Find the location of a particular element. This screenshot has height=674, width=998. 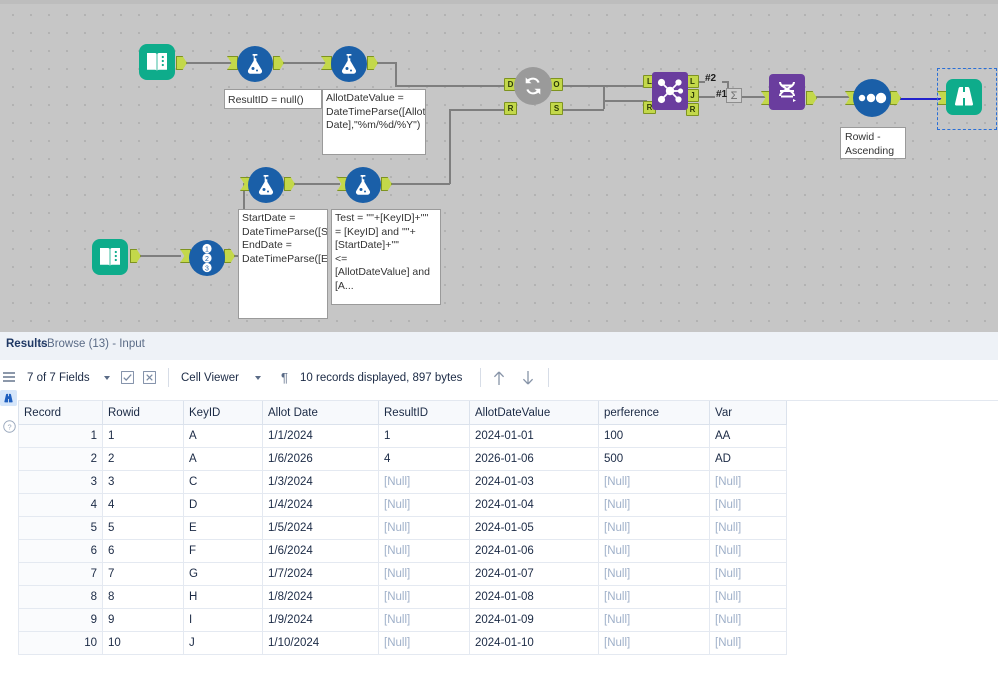

cell-record: 9 is located at coordinates (60, 620).